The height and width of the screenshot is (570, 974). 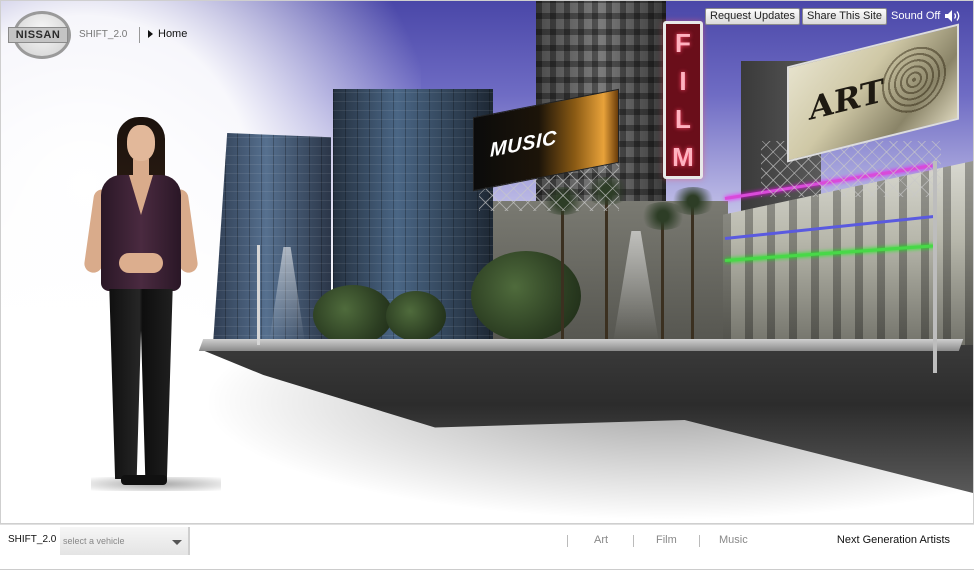 I want to click on nissan-logo-text: NISSAN, so click(x=38, y=35).